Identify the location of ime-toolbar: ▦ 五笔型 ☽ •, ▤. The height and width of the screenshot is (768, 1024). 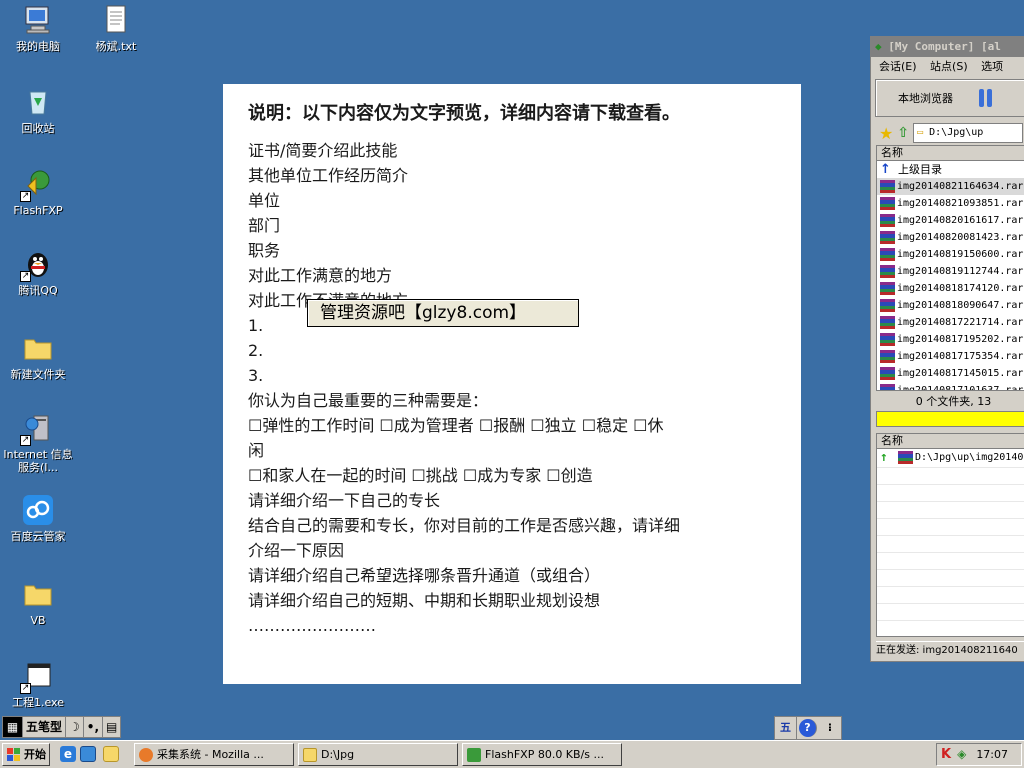
(62, 727).